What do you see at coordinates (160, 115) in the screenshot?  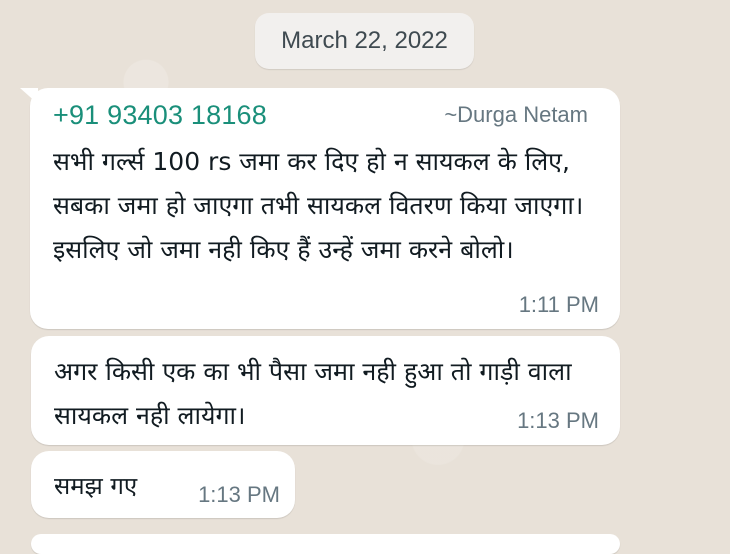 I see `sender-phone: +91 93403 18168` at bounding box center [160, 115].